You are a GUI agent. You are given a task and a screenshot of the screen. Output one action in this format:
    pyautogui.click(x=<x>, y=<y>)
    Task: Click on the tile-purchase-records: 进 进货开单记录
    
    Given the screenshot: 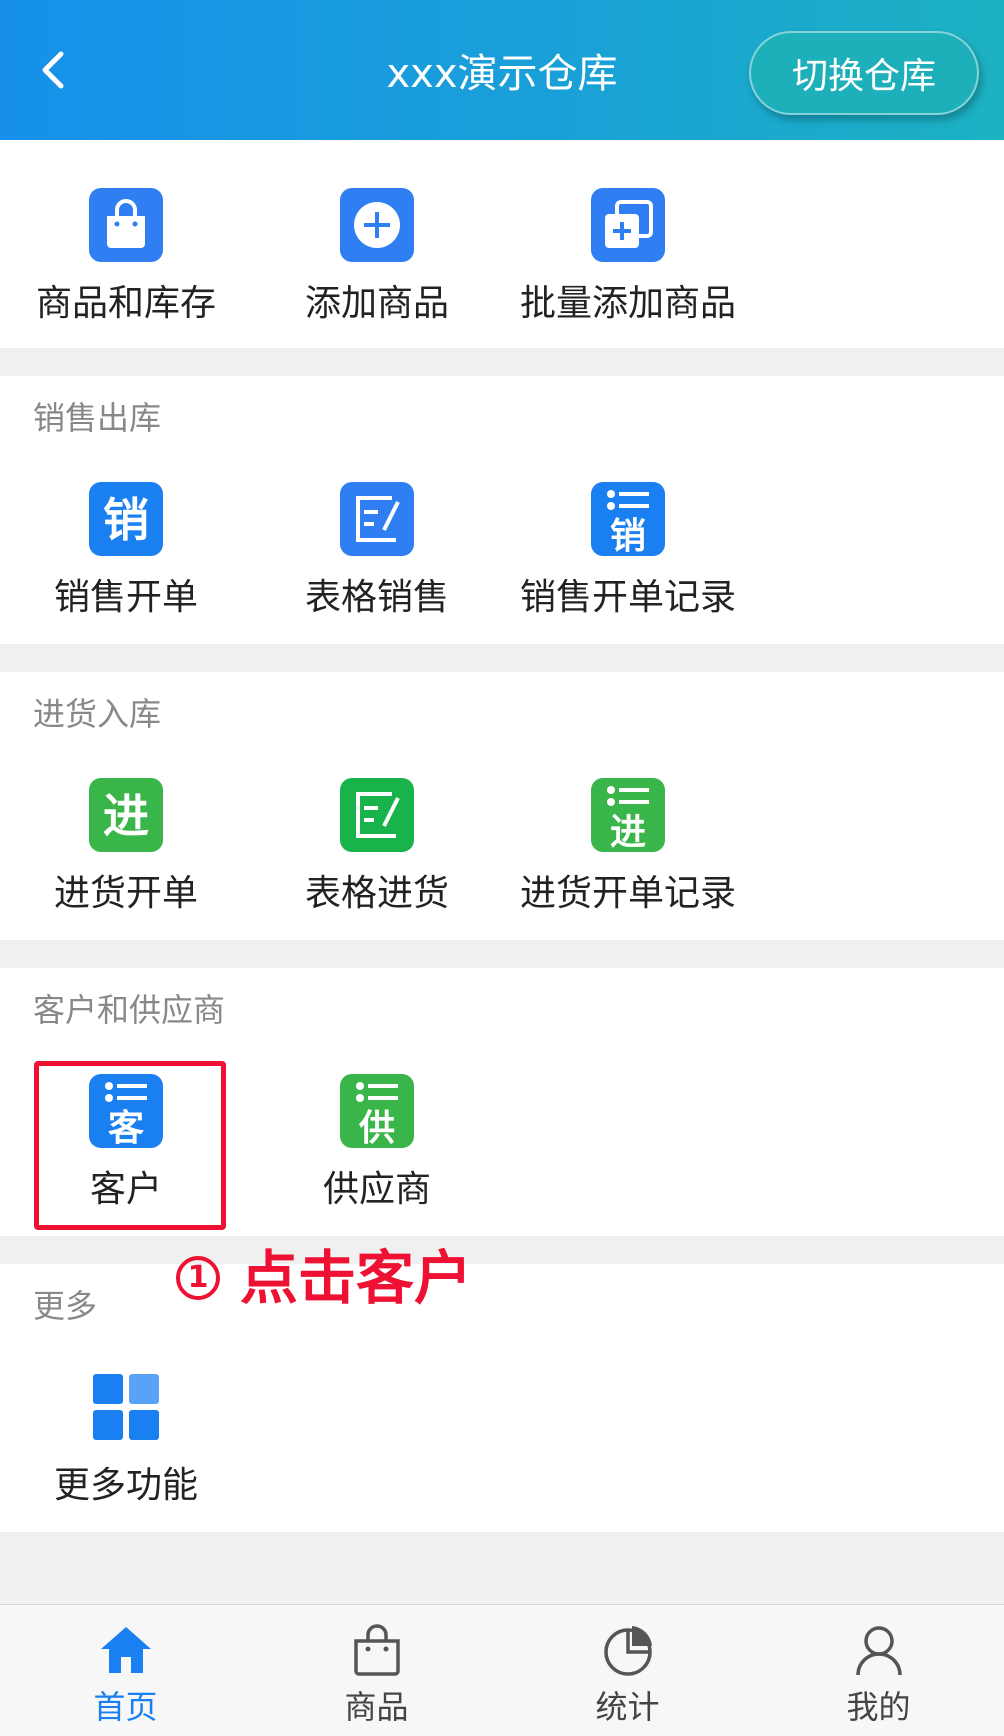 What is the action you would take?
    pyautogui.click(x=628, y=853)
    